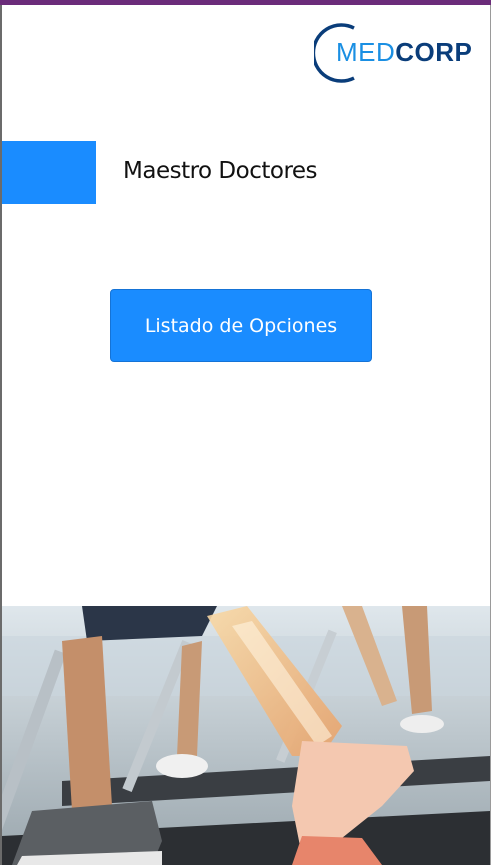 The height and width of the screenshot is (865, 491). What do you see at coordinates (366, 52) in the screenshot?
I see `logo-med-text: MED` at bounding box center [366, 52].